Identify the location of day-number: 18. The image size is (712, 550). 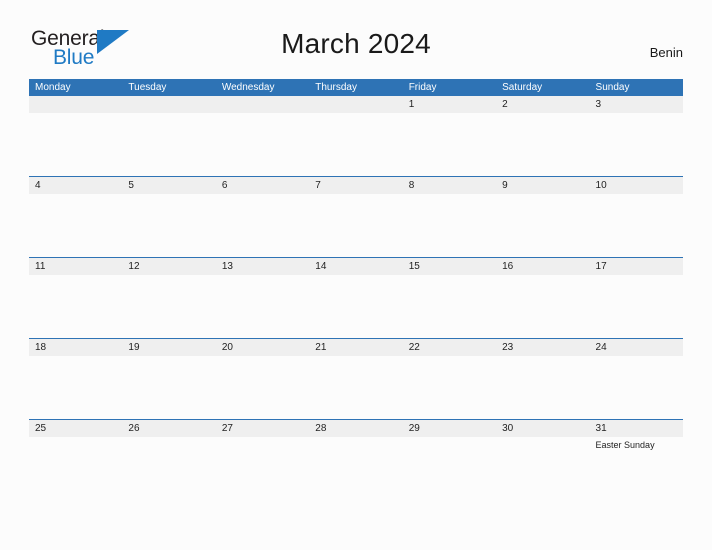
(75, 347).